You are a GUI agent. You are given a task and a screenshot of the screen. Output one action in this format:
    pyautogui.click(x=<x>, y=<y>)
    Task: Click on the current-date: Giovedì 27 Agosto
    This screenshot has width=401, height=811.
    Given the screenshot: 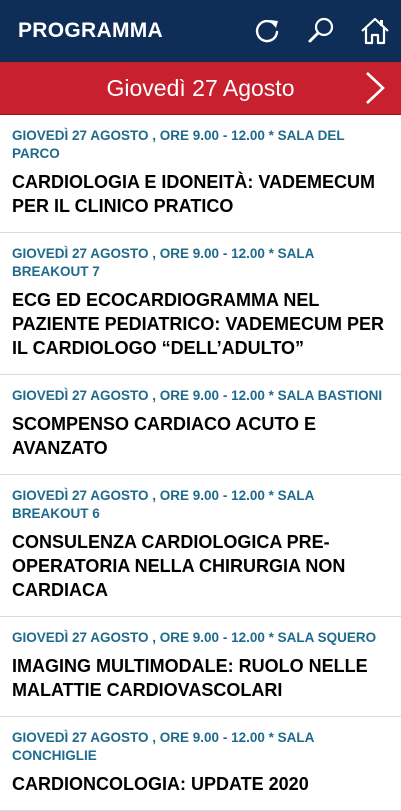 What is the action you would take?
    pyautogui.click(x=200, y=87)
    